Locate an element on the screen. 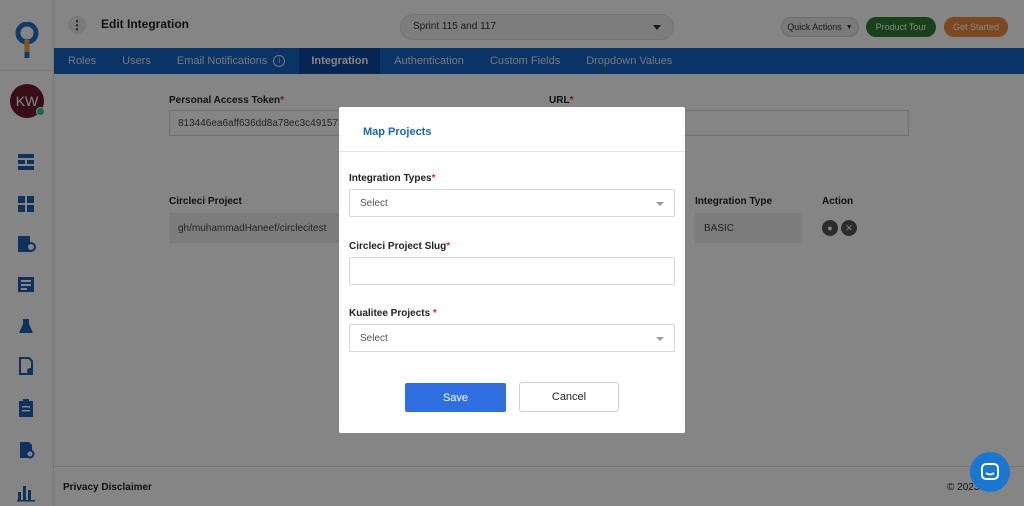 Image resolution: width=1024 pixels, height=506 pixels. kualitee-projects-label: Kualitee Projects * is located at coordinates (393, 313).